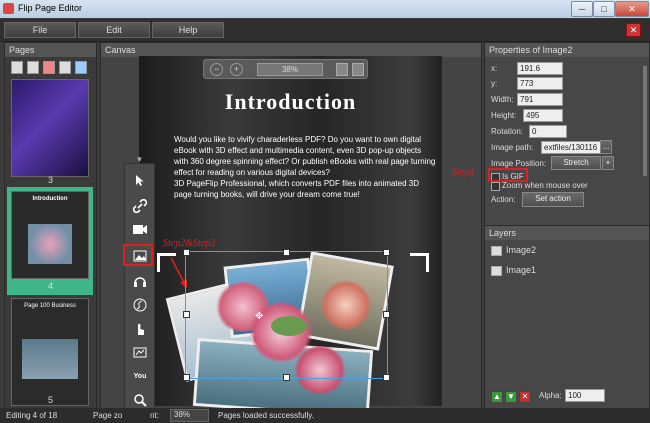  I want to click on insert-toolbar: ▼ You, so click(139, 282).